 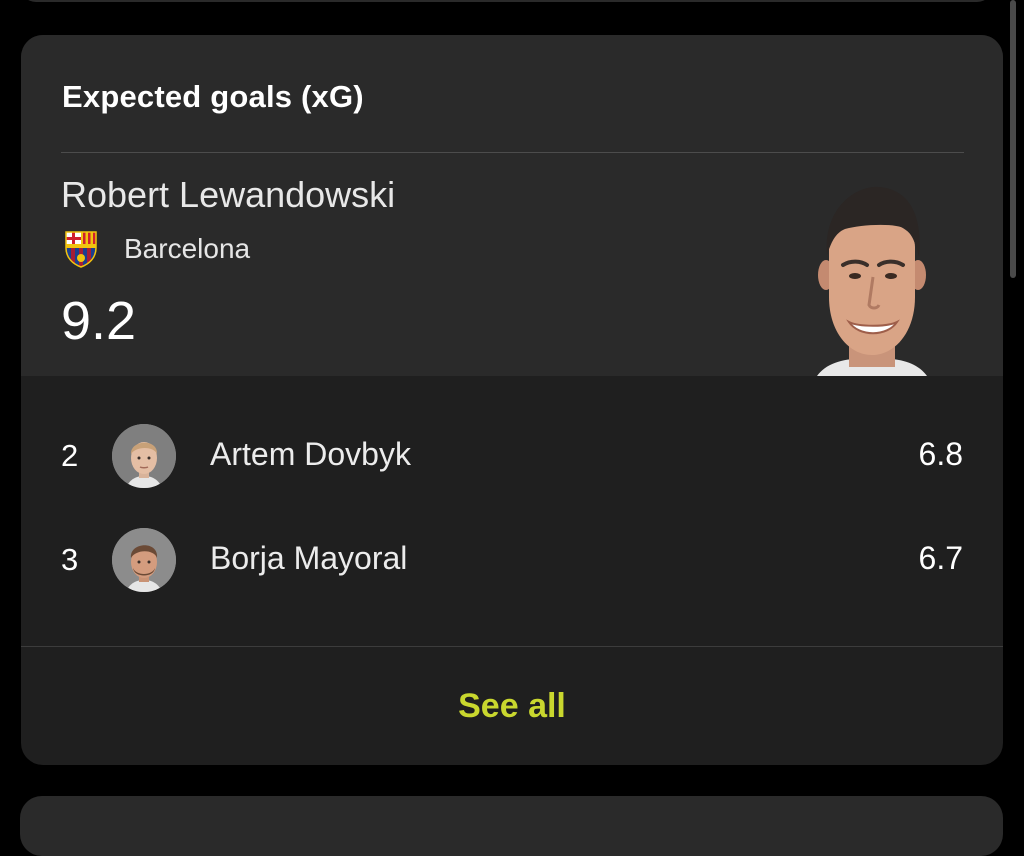 I want to click on barcelona-crest-icon, so click(x=81, y=249).